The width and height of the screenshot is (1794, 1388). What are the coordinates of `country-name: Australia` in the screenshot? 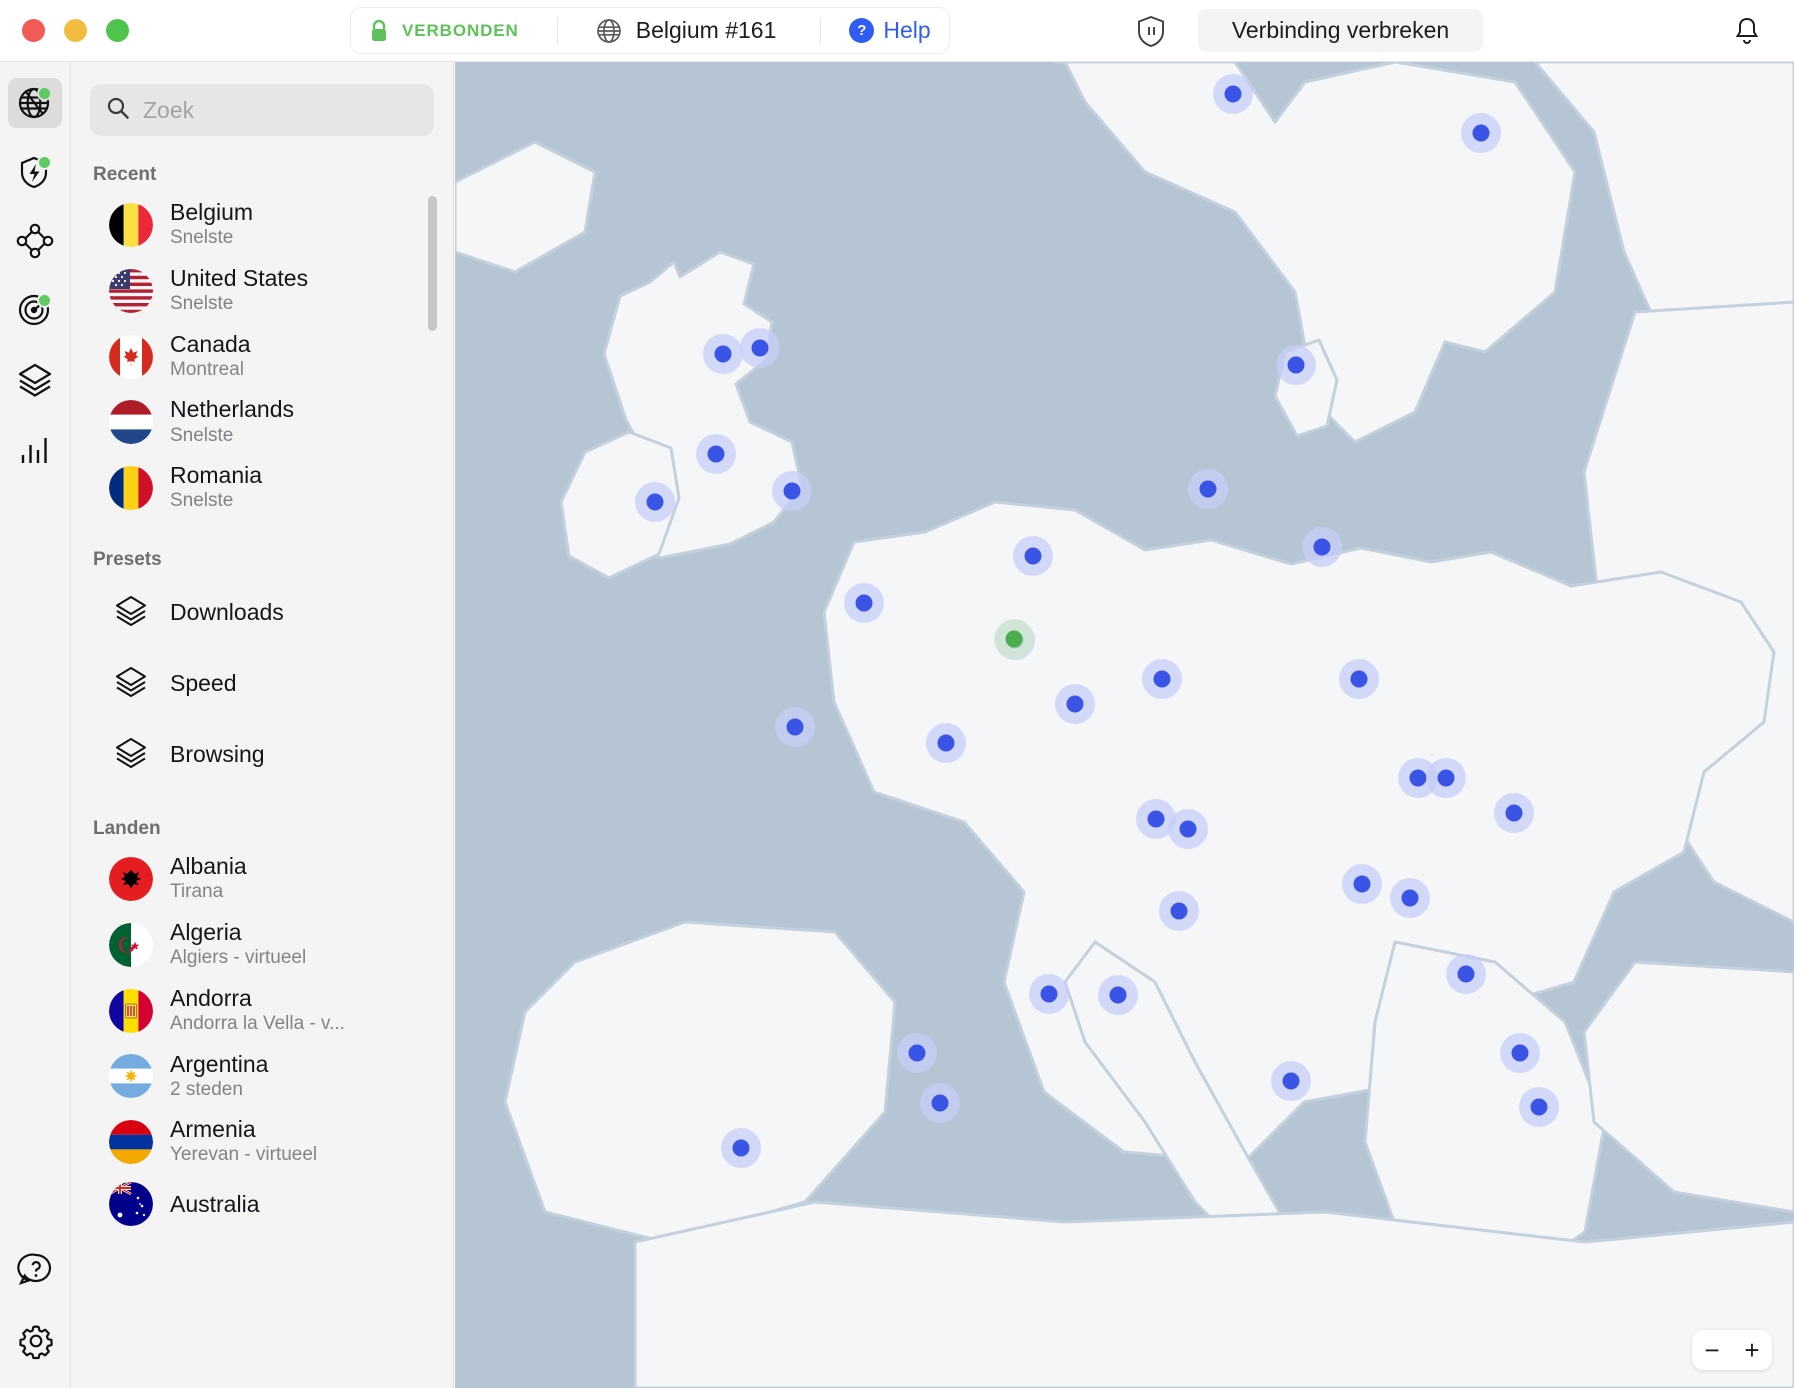 It's located at (215, 1203).